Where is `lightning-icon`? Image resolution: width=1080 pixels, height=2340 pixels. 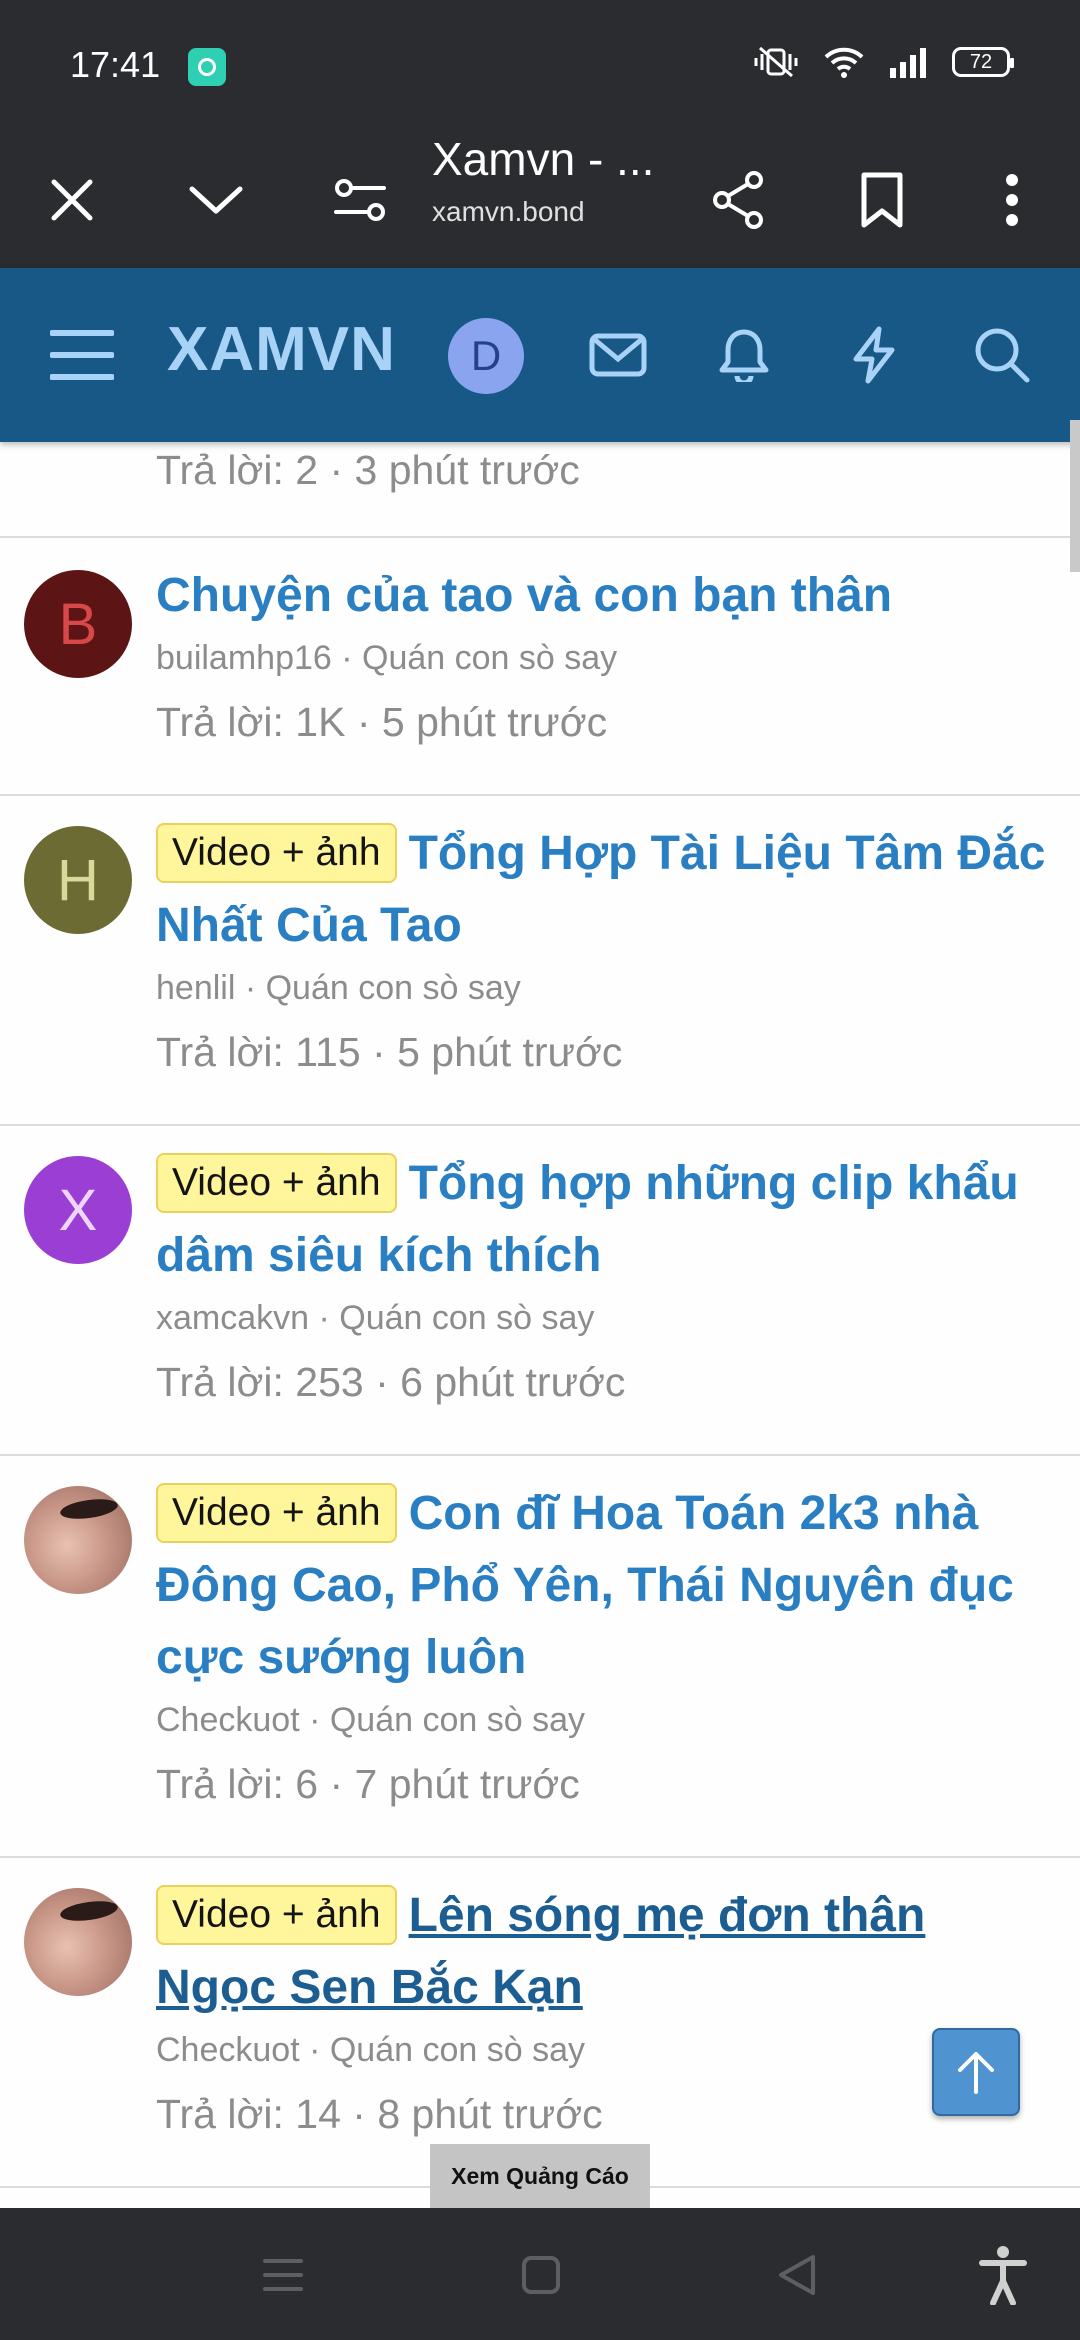
lightning-icon is located at coordinates (874, 355).